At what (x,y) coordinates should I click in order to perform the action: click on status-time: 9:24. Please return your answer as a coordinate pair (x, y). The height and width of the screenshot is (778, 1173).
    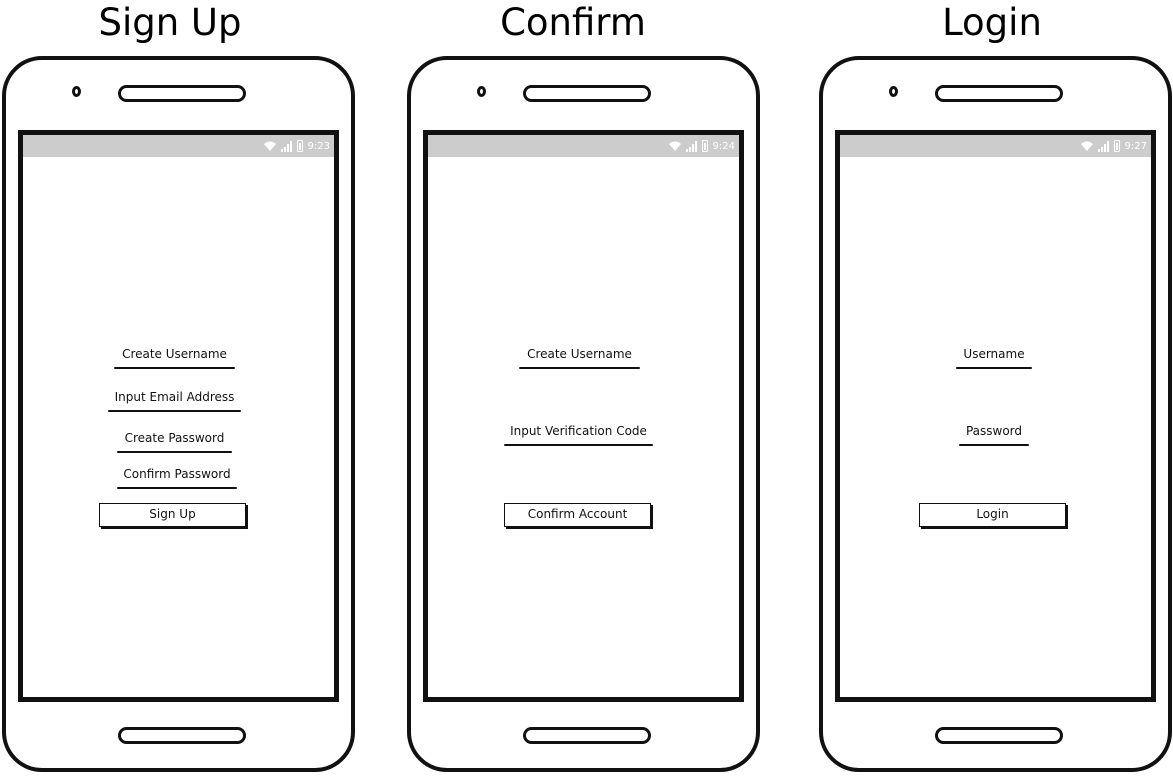
    Looking at the image, I should click on (723, 146).